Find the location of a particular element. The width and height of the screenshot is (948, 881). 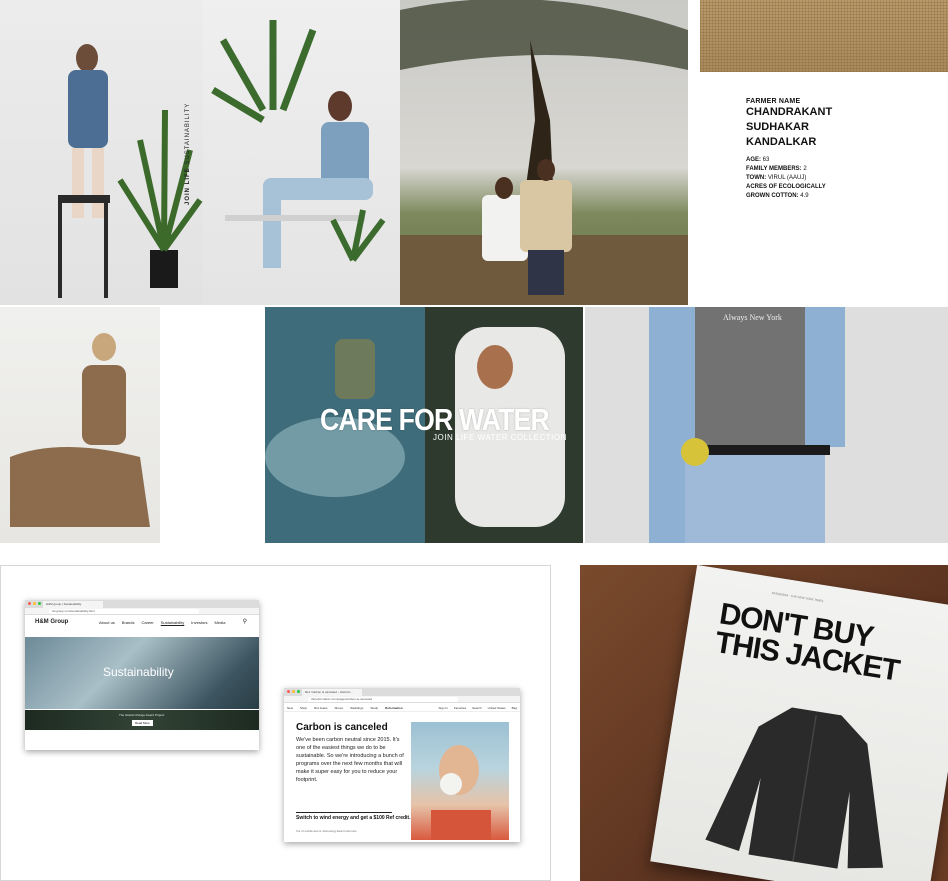

brand-caption: JOIN LIFE SUSTAINABILITY is located at coordinates (188, 153).